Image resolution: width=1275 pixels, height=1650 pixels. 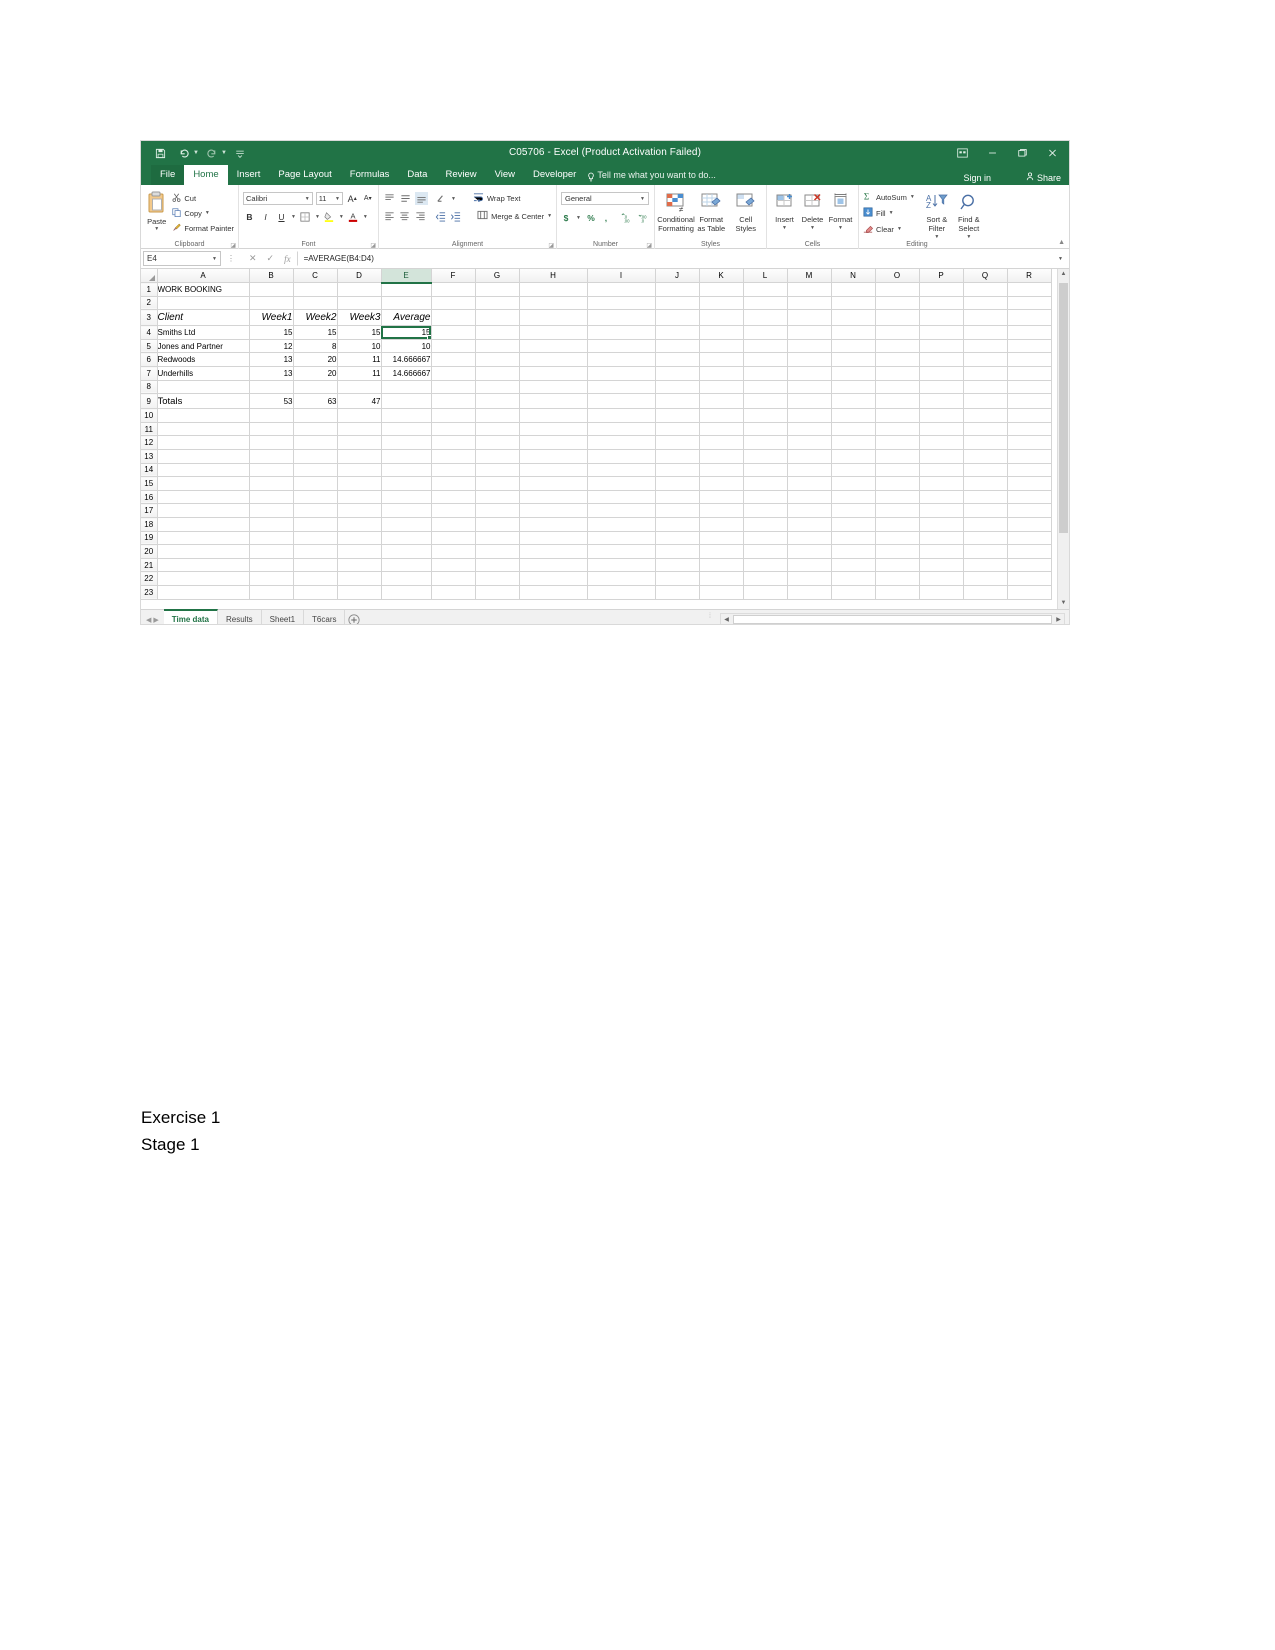 I want to click on comma-format-button: ,, so click(x=606, y=217).